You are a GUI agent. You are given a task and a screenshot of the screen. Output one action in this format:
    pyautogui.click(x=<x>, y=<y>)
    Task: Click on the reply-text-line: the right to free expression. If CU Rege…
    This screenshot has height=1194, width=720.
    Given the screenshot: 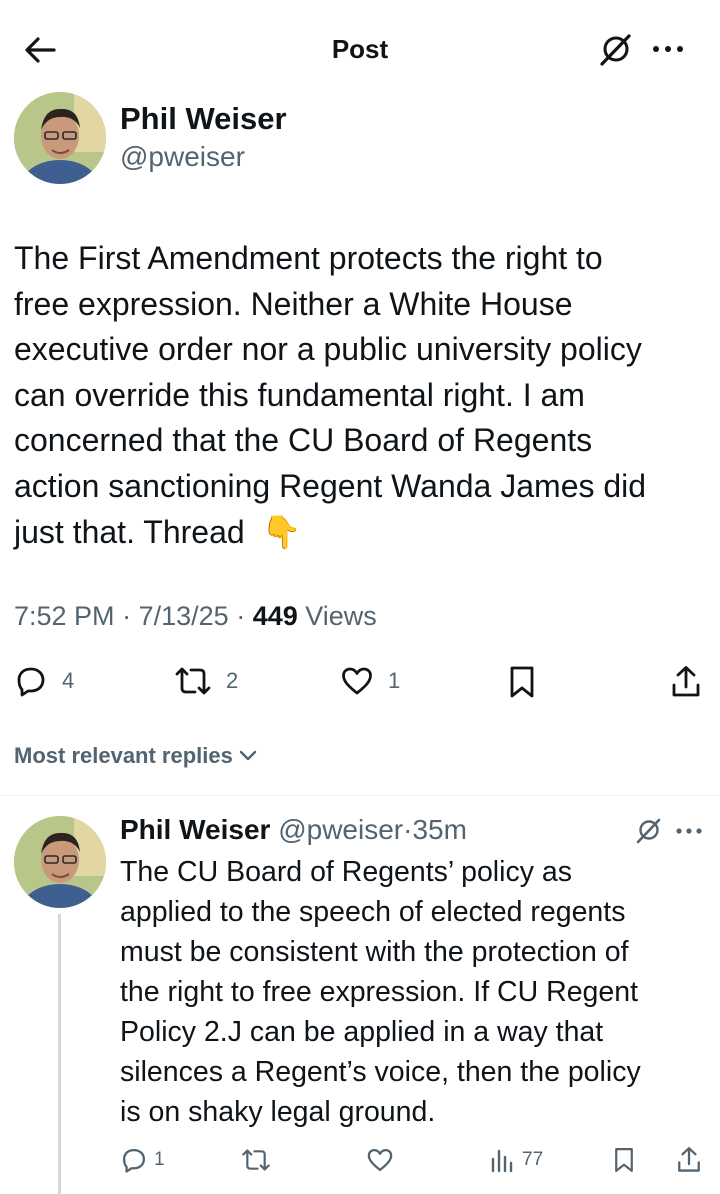 What is the action you would take?
    pyautogui.click(x=379, y=992)
    